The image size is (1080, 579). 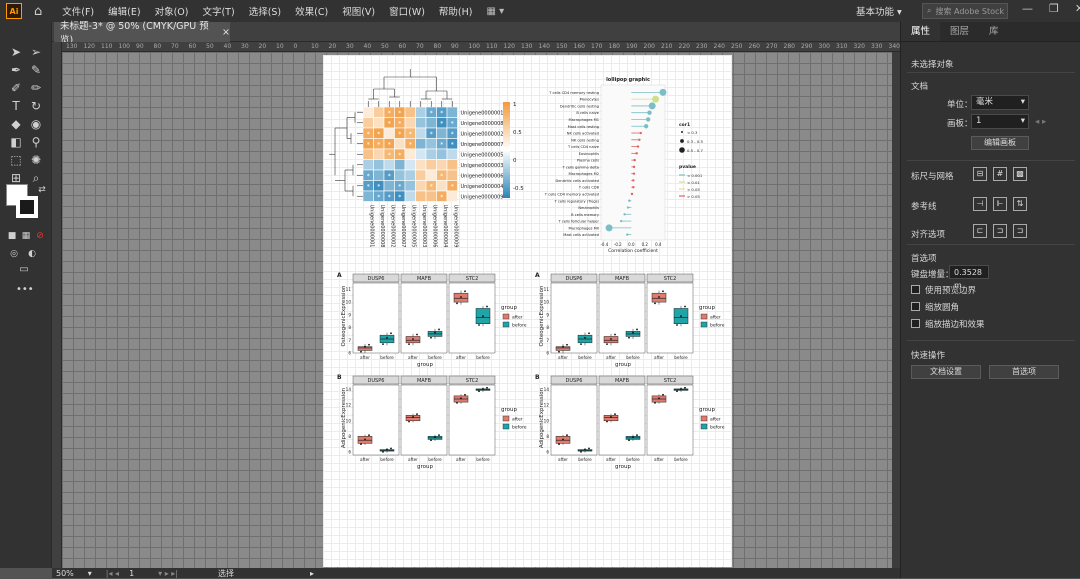 I want to click on box-ytick: 10, so click(x=349, y=302).